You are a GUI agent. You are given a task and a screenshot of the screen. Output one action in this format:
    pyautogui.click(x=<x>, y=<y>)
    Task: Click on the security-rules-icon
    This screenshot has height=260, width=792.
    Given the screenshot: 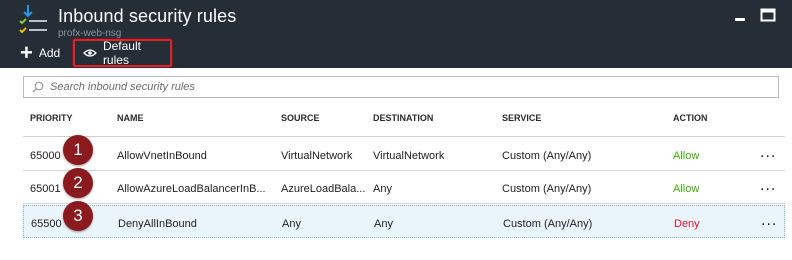 What is the action you would take?
    pyautogui.click(x=33, y=19)
    